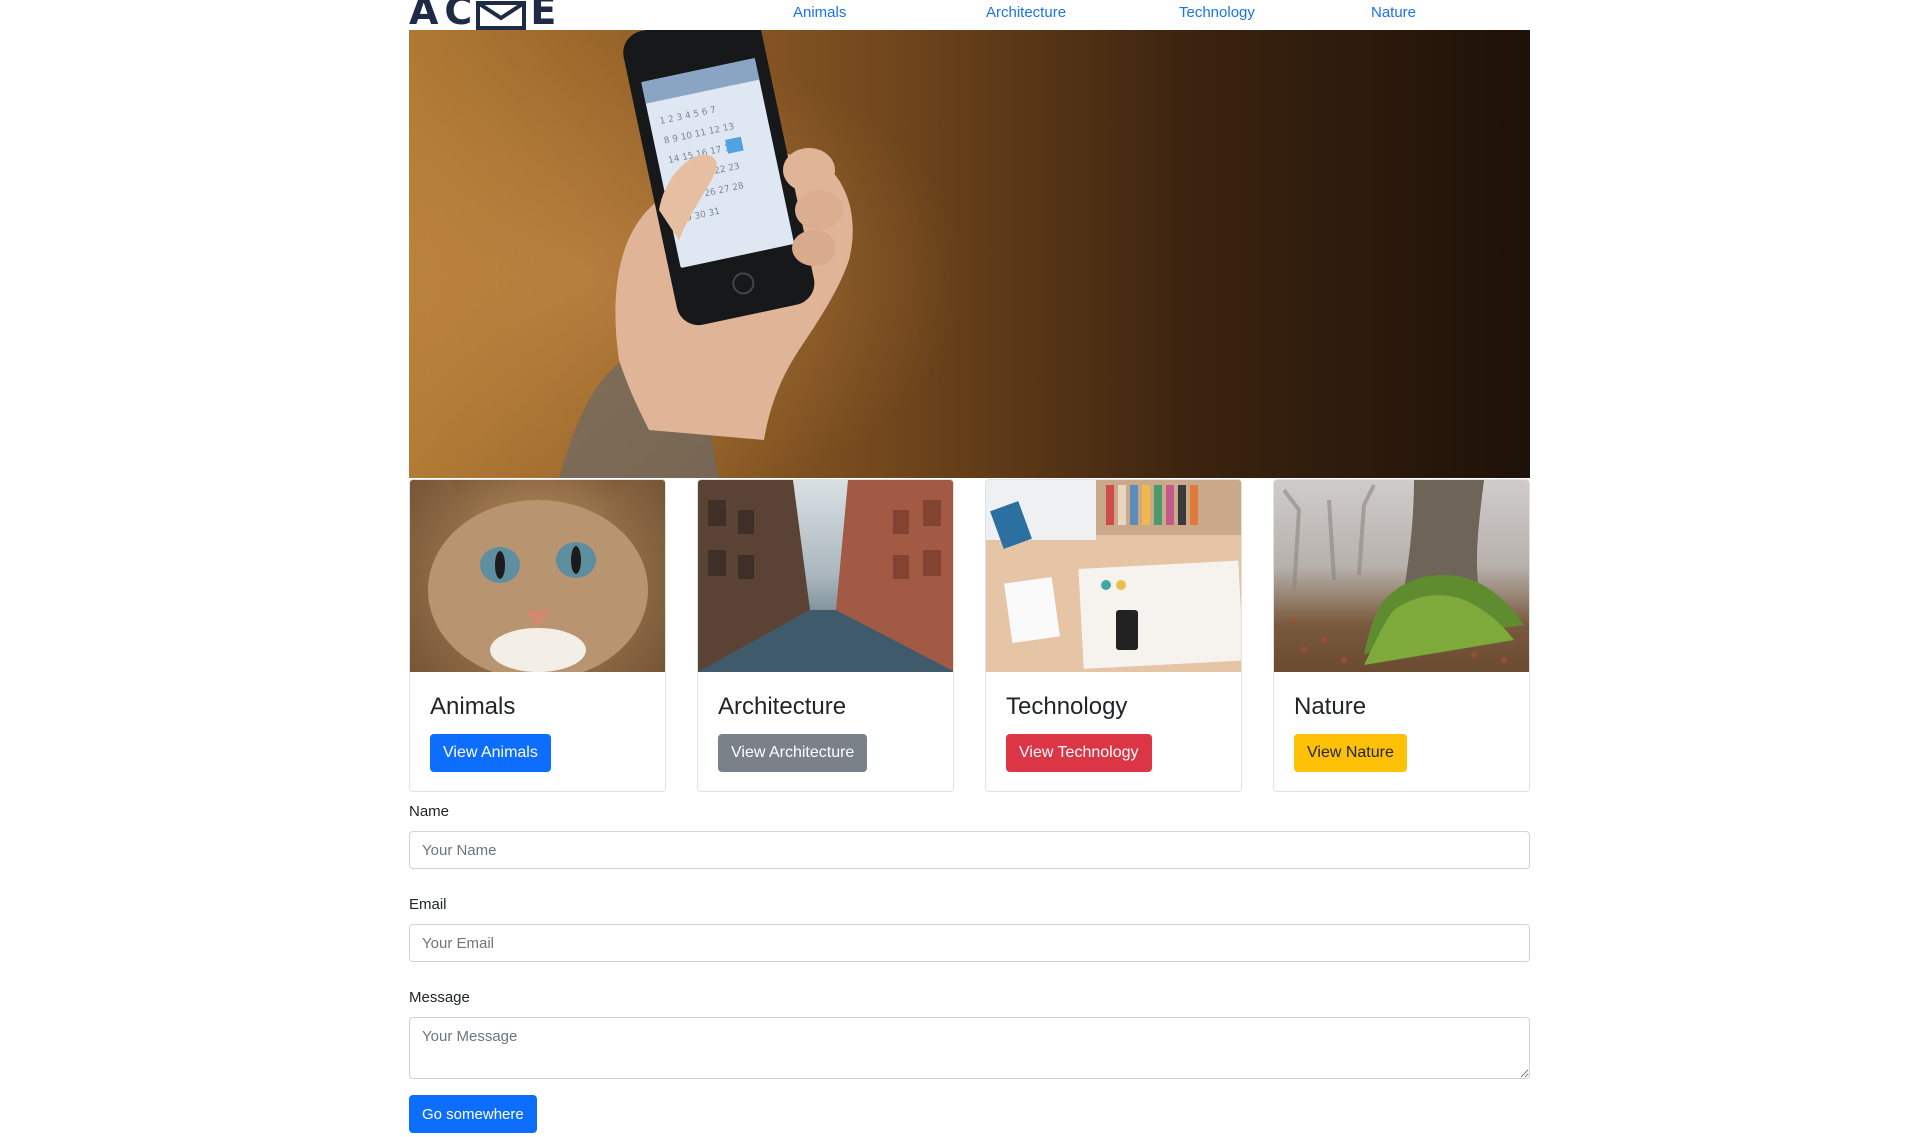  What do you see at coordinates (501, 15) in the screenshot?
I see `envelope-icon` at bounding box center [501, 15].